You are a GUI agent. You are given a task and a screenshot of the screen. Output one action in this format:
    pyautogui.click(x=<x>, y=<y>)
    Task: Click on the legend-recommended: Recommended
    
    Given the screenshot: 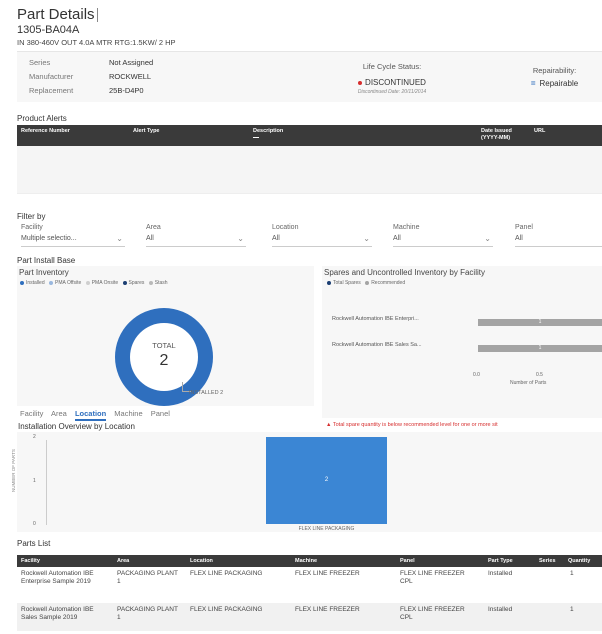 What is the action you would take?
    pyautogui.click(x=388, y=283)
    